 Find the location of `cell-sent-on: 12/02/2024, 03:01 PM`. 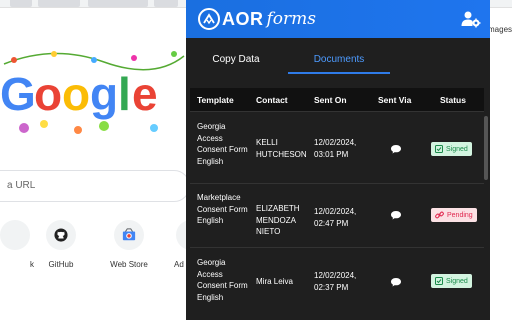

cell-sent-on: 12/02/2024, 03:01 PM is located at coordinates (335, 148).